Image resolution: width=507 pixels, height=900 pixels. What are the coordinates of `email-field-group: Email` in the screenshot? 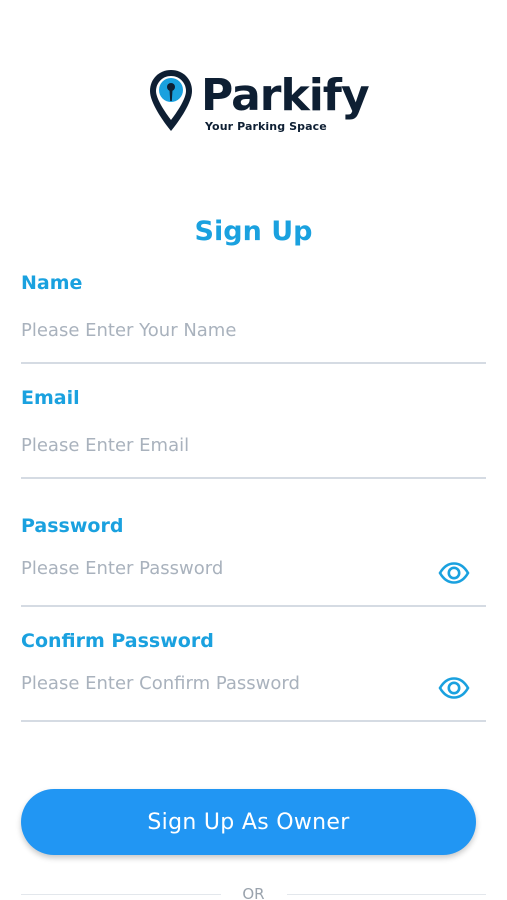 It's located at (253, 432).